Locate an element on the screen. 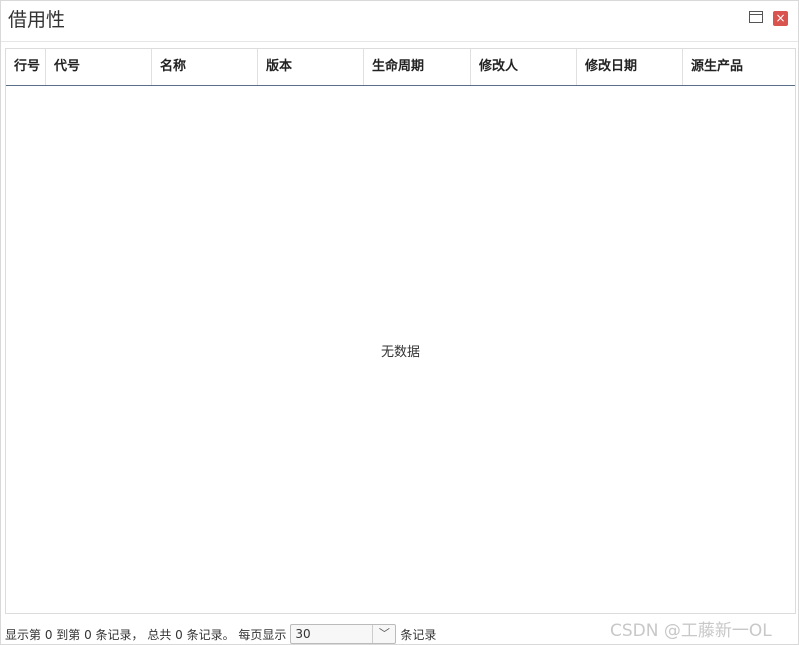  watermark: CSDN @工藤新一OL is located at coordinates (691, 631).